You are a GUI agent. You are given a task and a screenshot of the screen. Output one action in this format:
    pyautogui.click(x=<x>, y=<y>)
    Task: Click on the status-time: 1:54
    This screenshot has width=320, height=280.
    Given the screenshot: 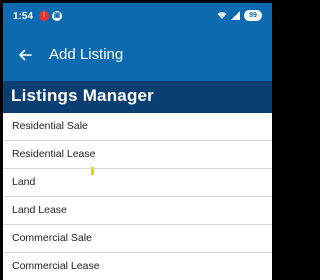 What is the action you would take?
    pyautogui.click(x=23, y=16)
    